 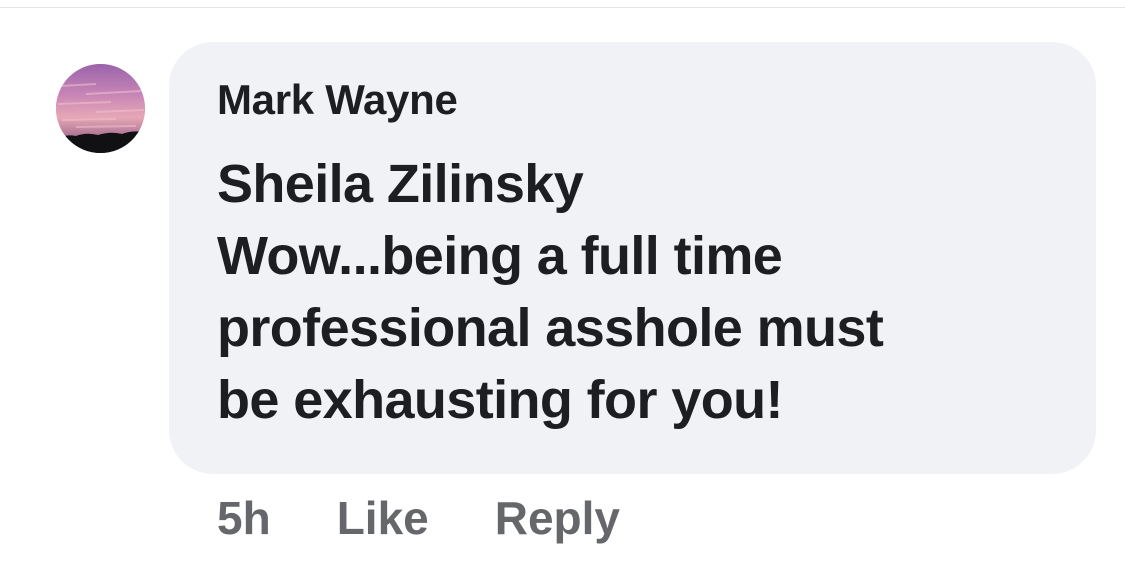 What do you see at coordinates (550, 328) in the screenshot?
I see `comment-line-2: professional asshole must` at bounding box center [550, 328].